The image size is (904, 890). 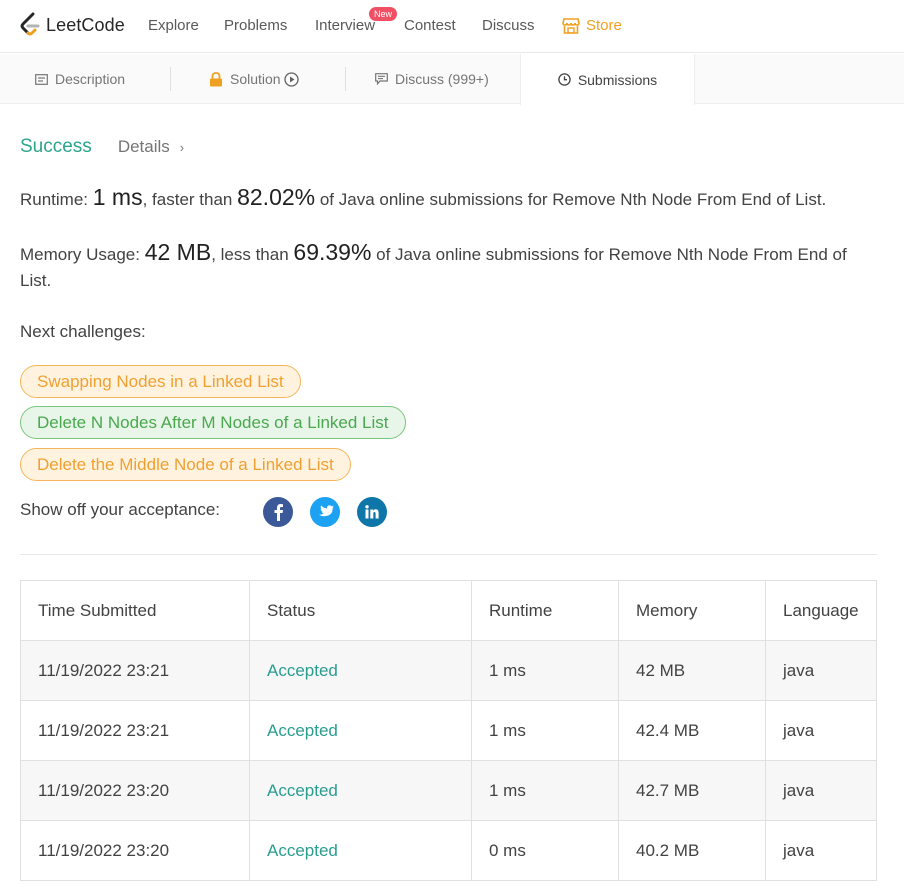 I want to click on tab-discuss-label: Discuss (999+), so click(x=442, y=79).